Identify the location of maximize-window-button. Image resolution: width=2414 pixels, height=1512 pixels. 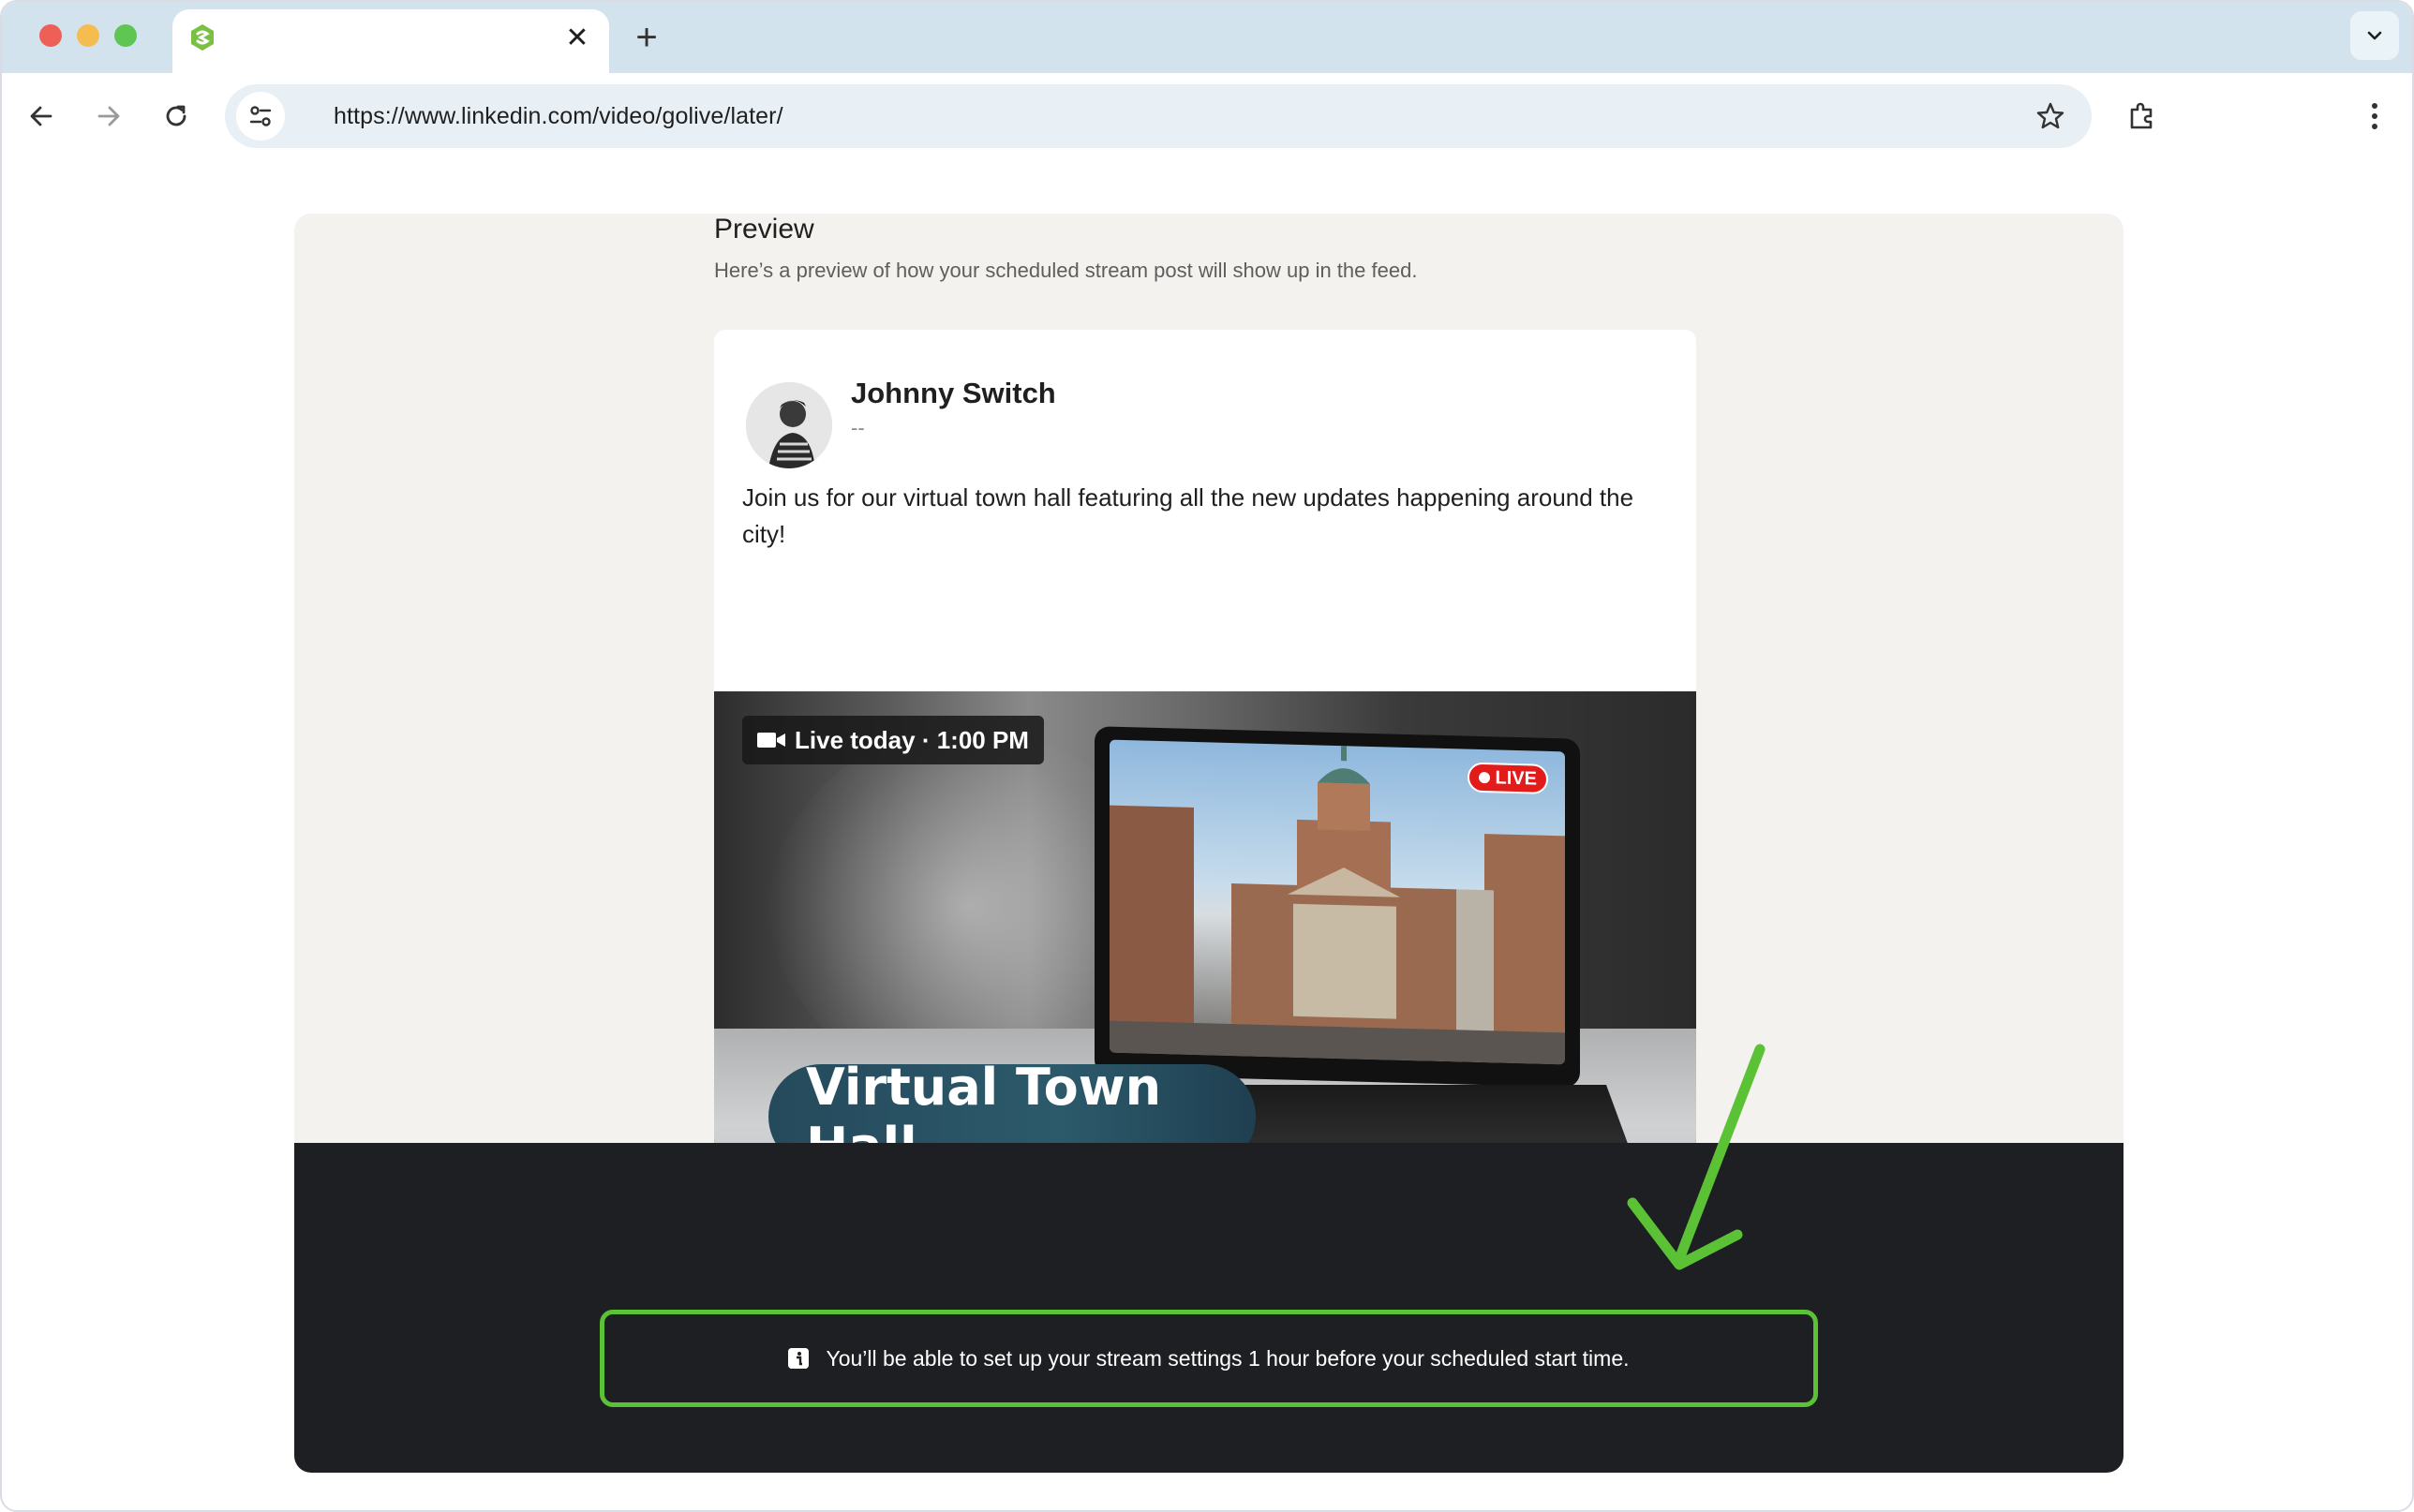
(125, 35).